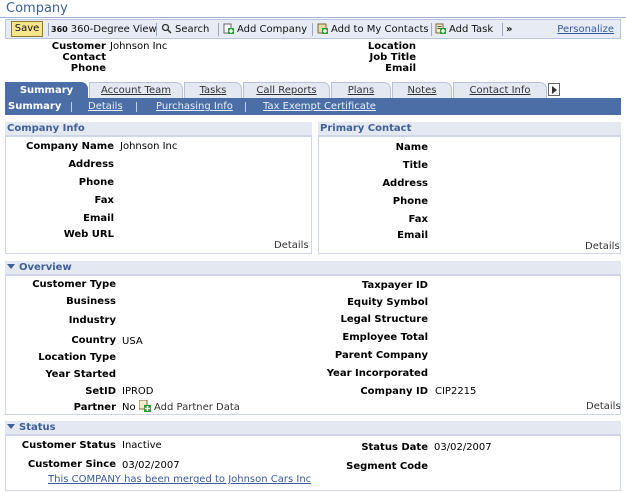  I want to click on more-actions-button: », so click(509, 29).